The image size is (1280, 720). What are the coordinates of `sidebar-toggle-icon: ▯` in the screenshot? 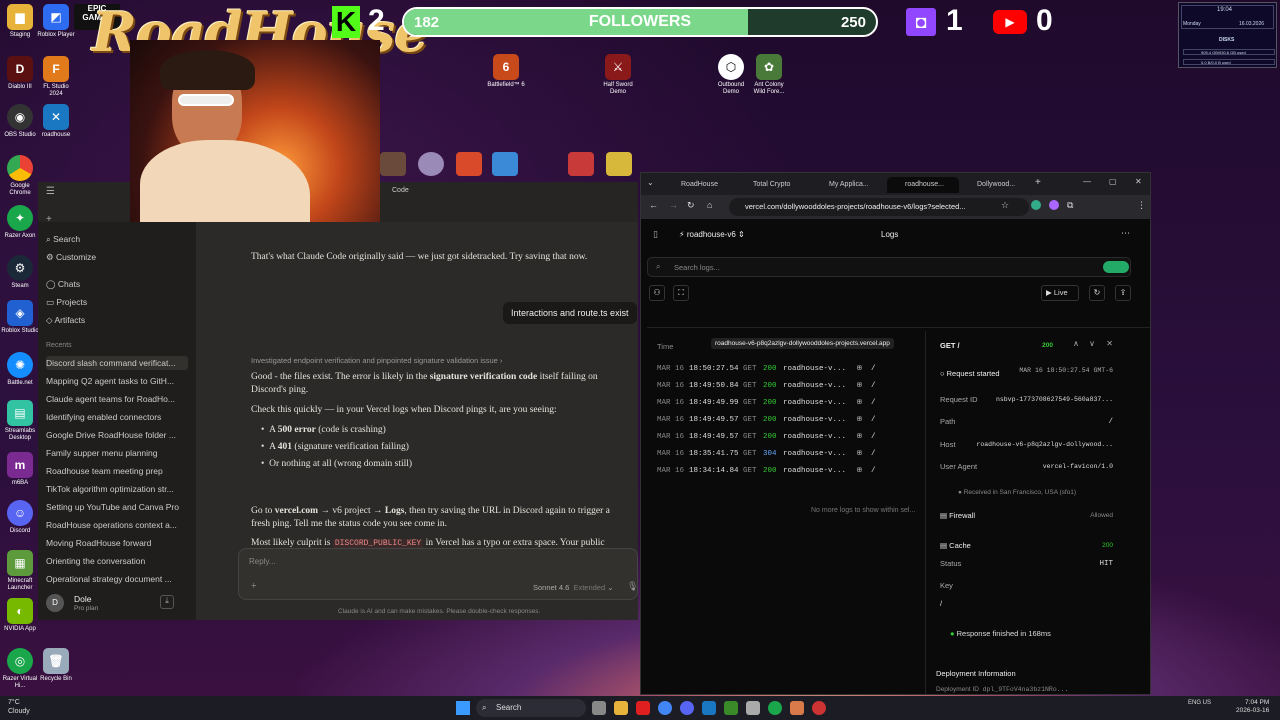 It's located at (655, 234).